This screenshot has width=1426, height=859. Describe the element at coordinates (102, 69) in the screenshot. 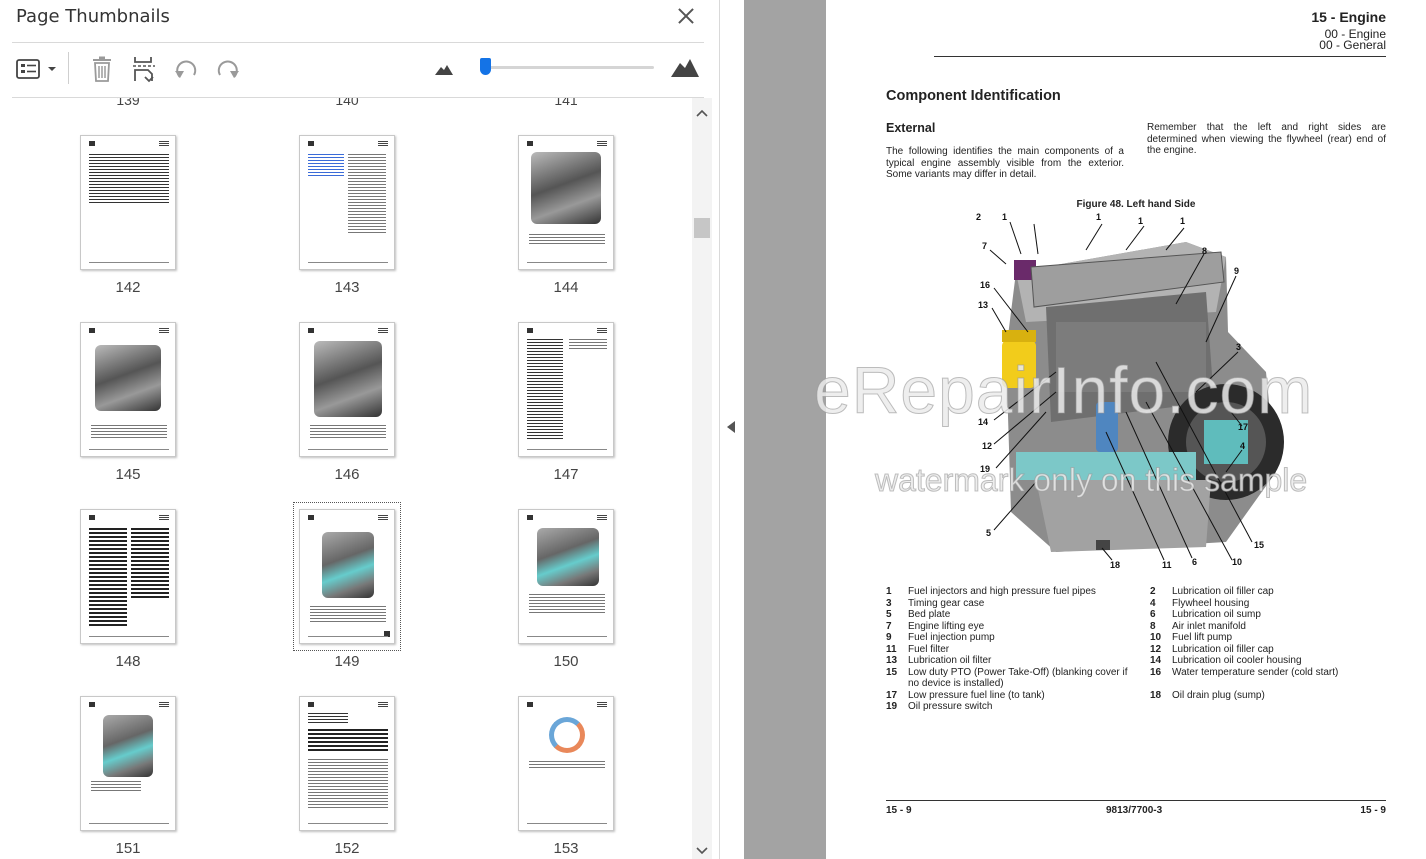

I see `delete-pages-button` at that location.